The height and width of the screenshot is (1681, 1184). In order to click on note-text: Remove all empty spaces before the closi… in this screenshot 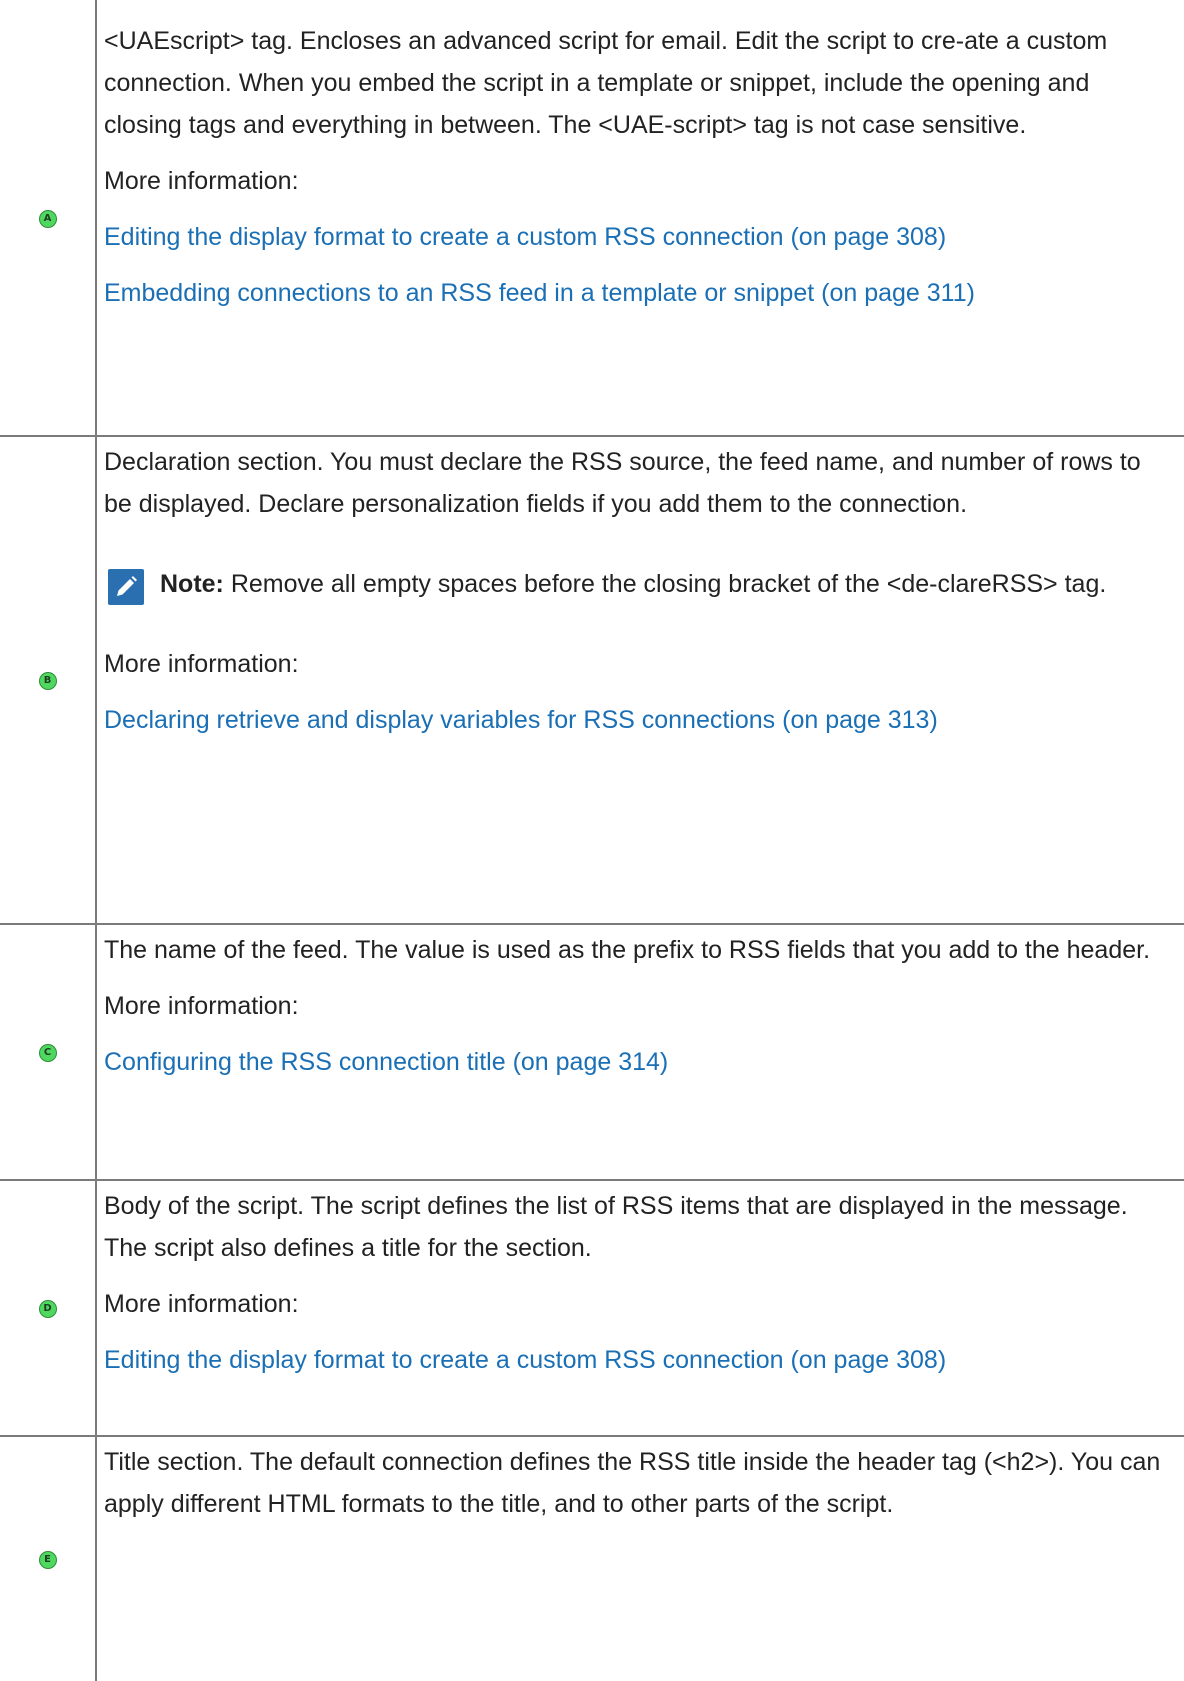, I will do `click(665, 584)`.